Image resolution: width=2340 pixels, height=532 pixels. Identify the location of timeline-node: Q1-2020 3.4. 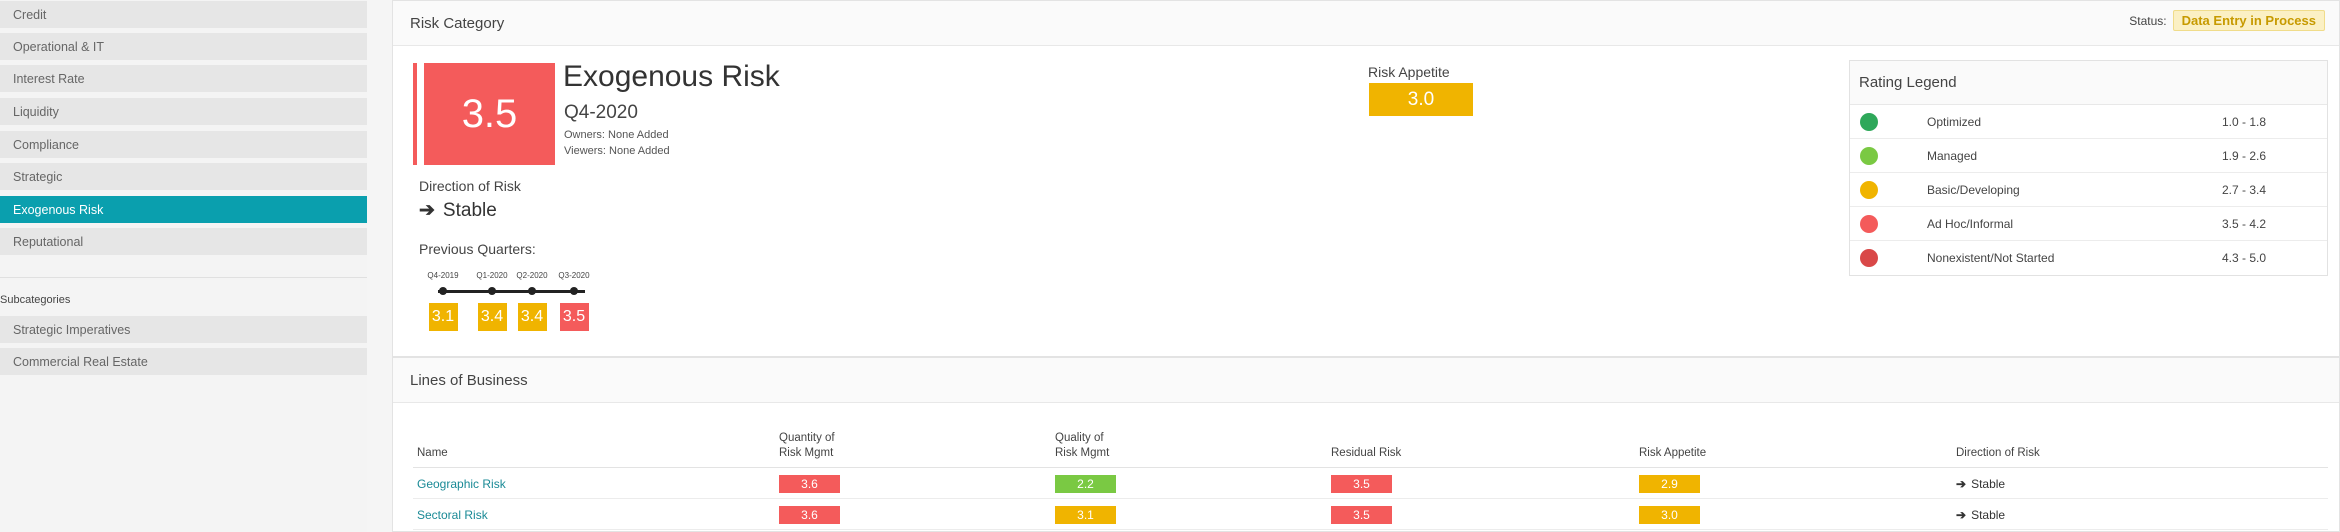
(492, 300).